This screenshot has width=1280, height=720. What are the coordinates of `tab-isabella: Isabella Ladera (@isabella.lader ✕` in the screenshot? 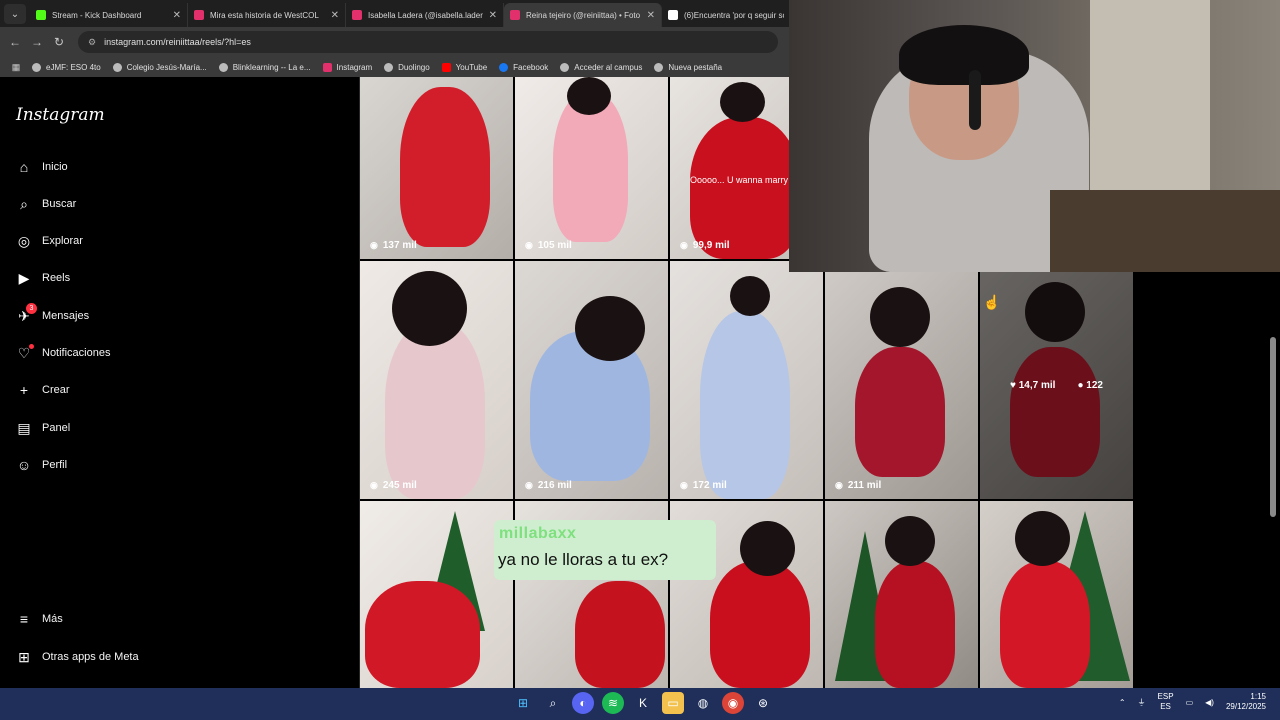 It's located at (425, 15).